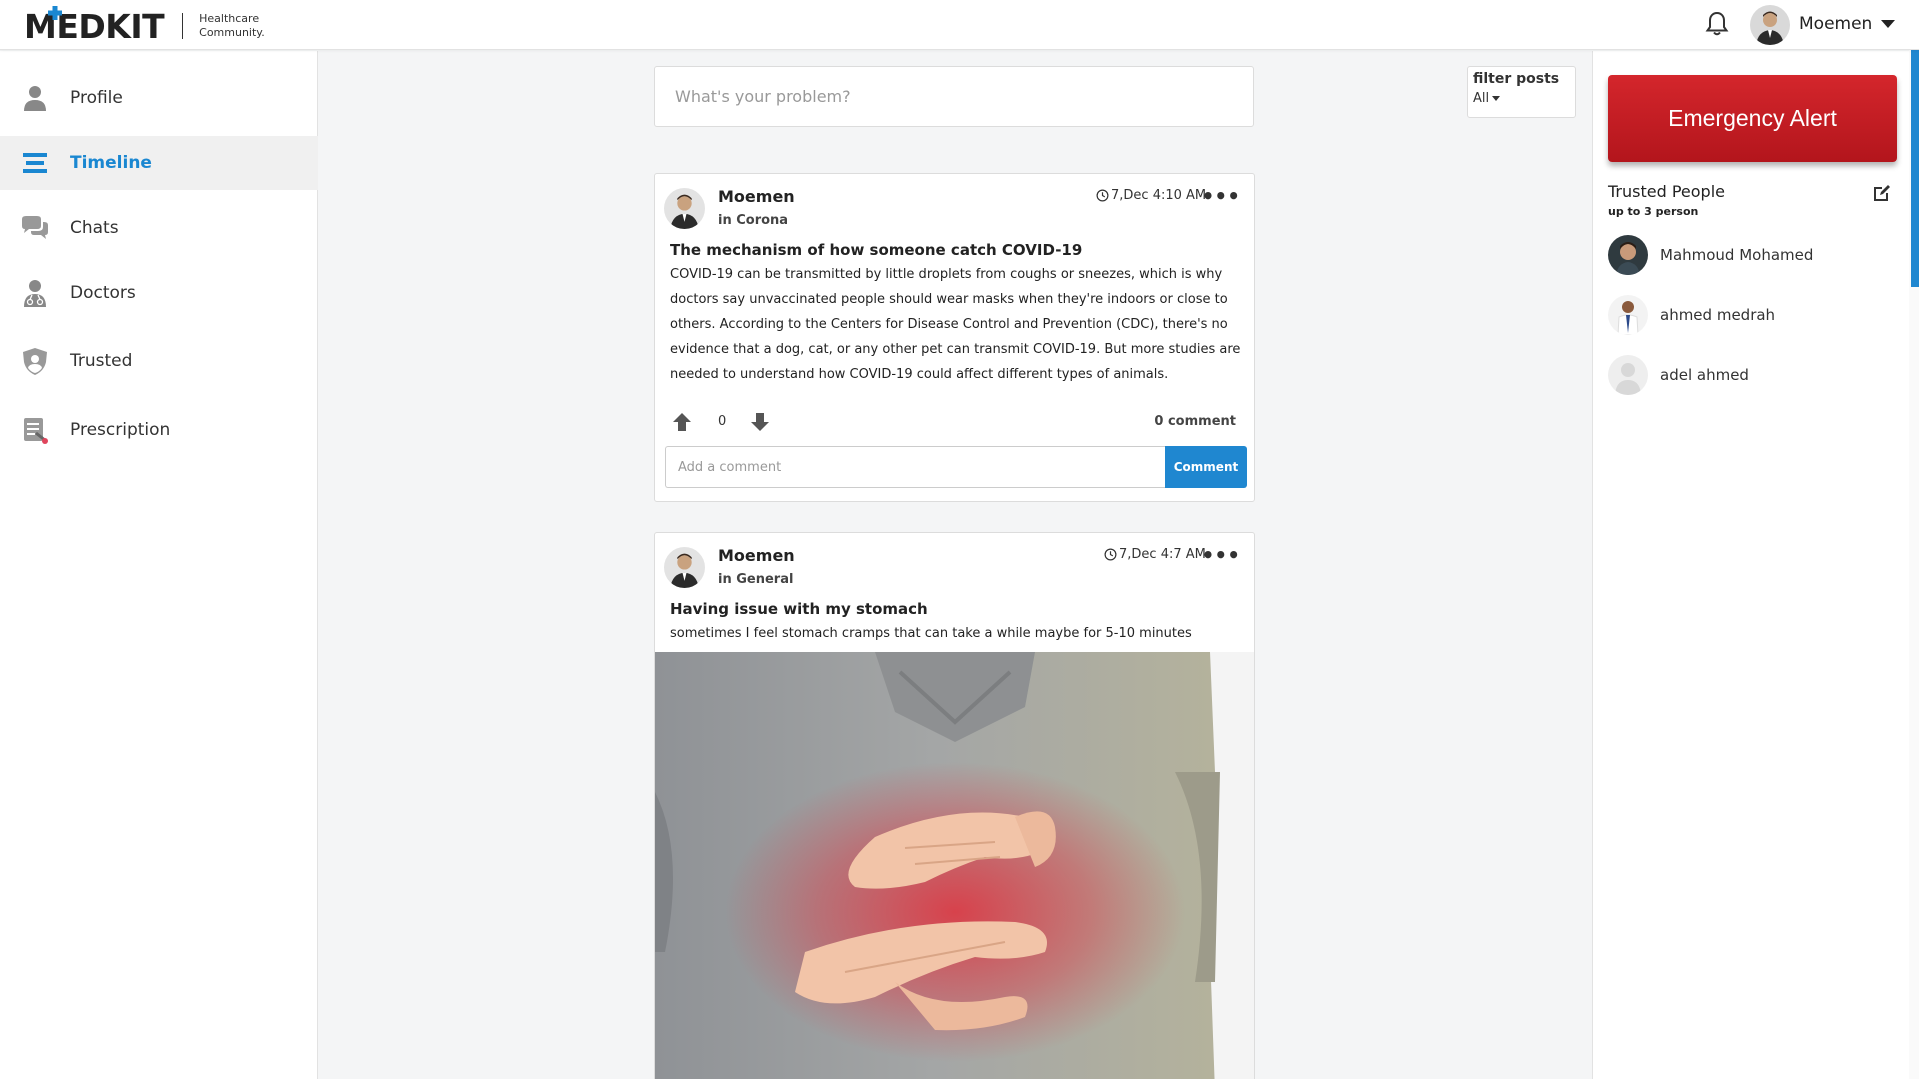  Describe the element at coordinates (755, 579) in the screenshot. I see `post-category: in General` at that location.